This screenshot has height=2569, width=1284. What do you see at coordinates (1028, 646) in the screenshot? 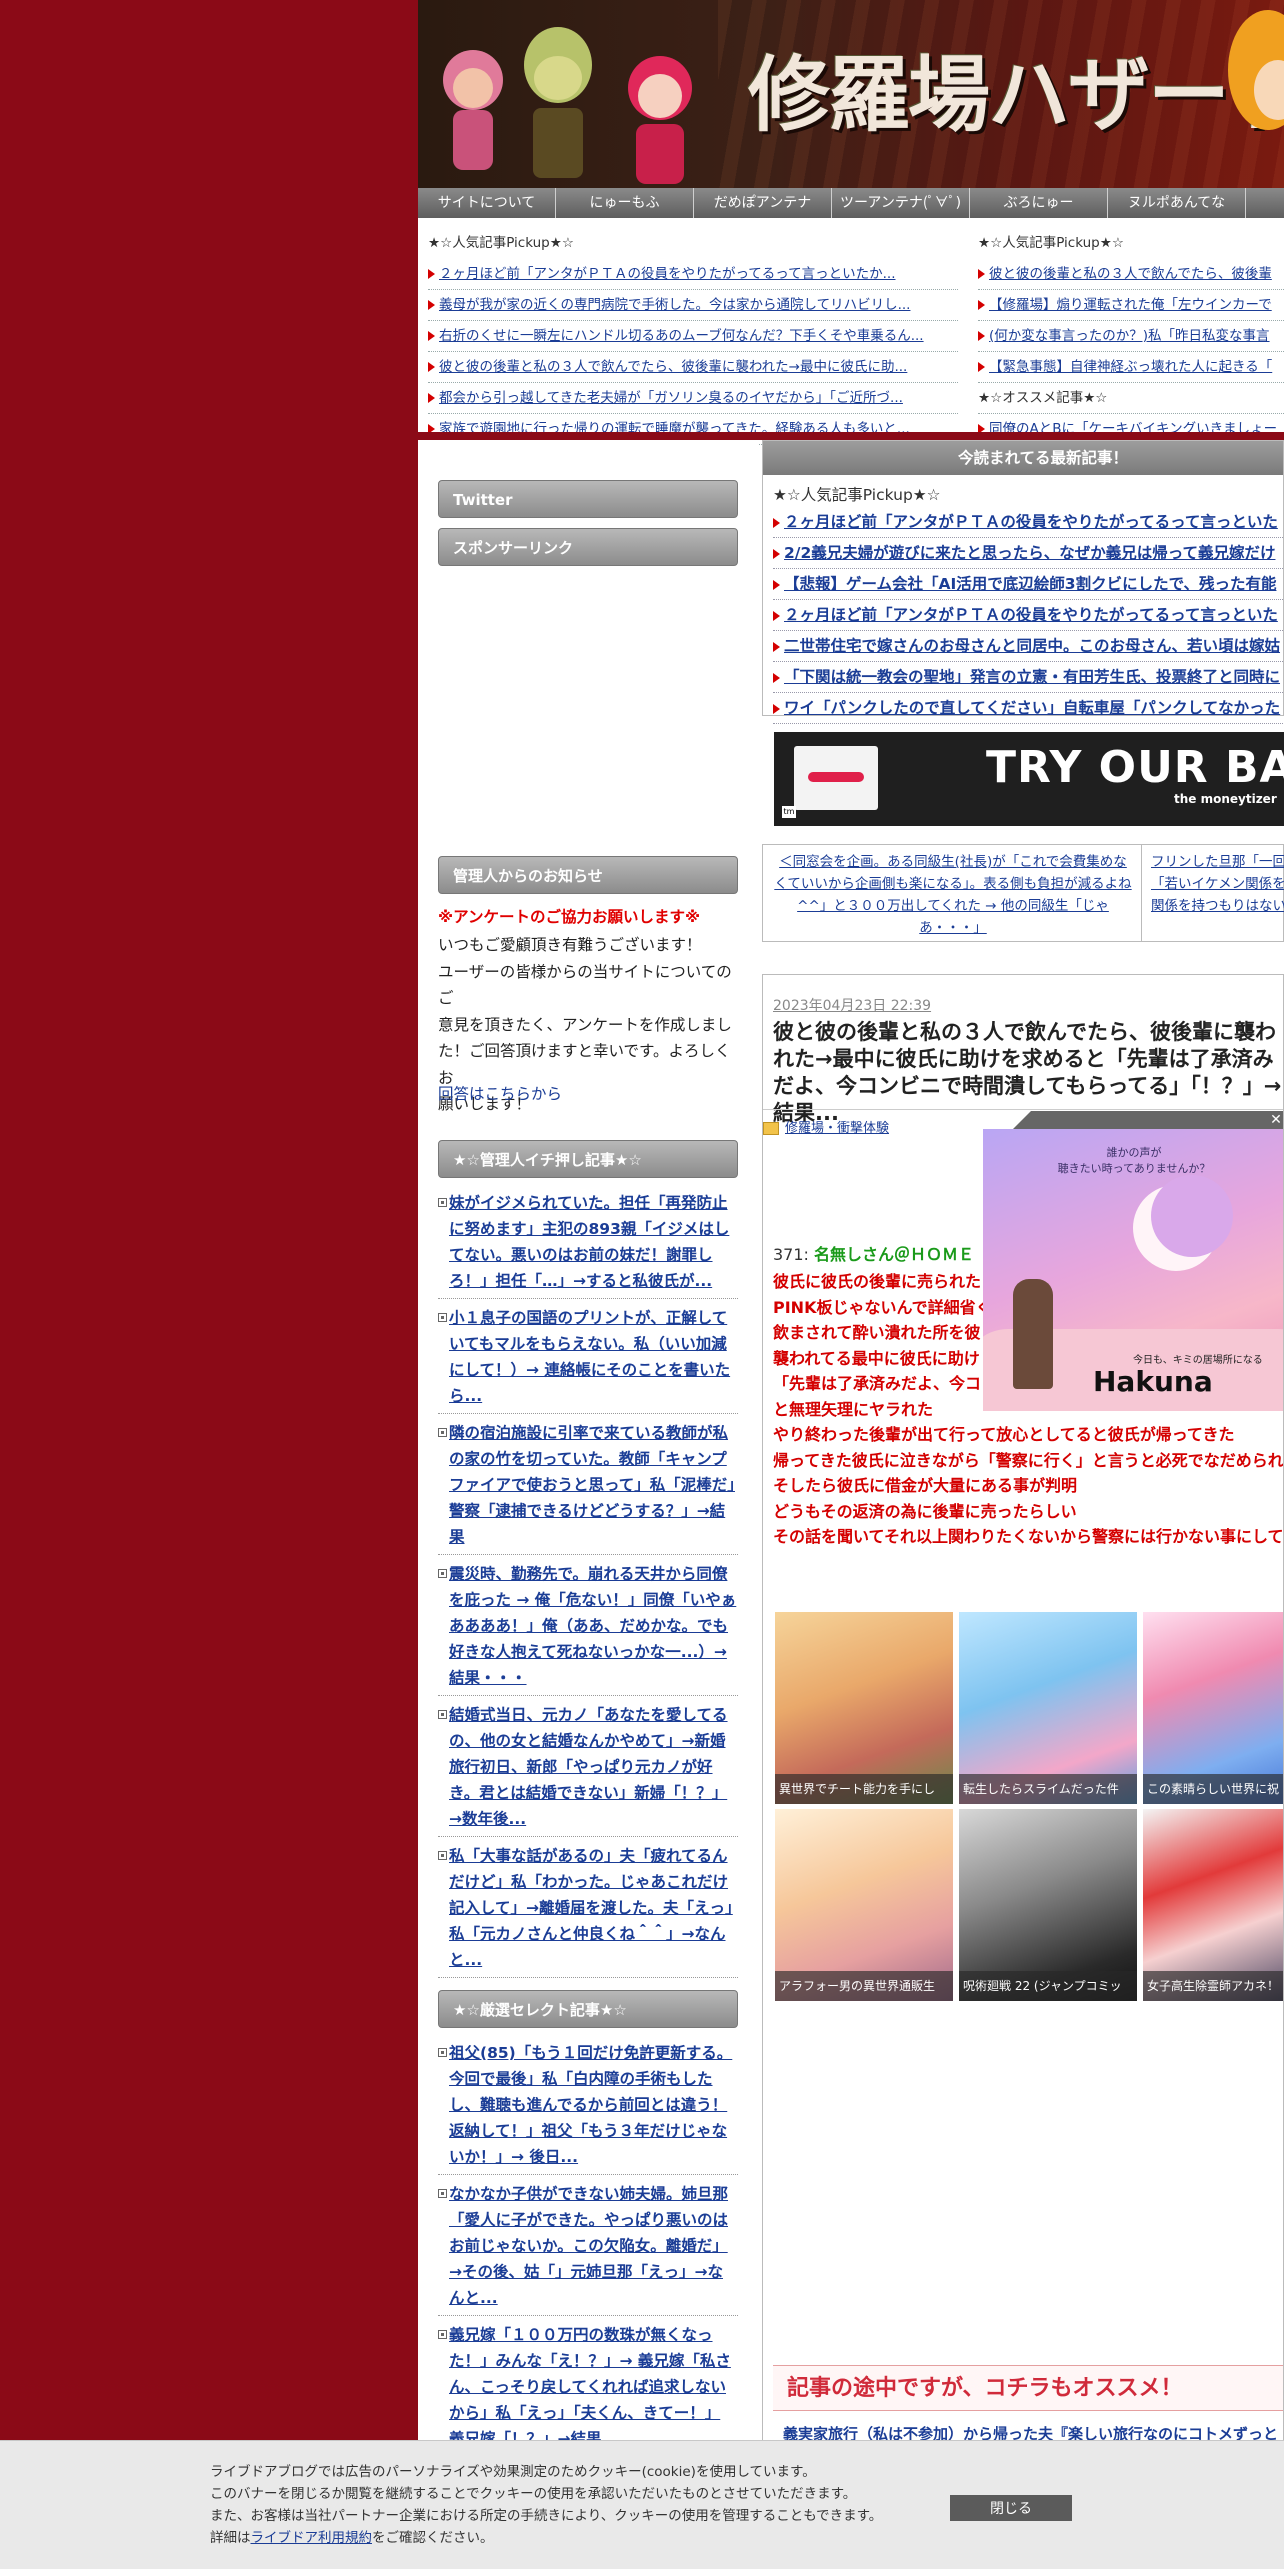
I see `list-item: 二世帯住宅で嫁さんのお母さんと同居中。このお母さん、若い頃は嫁姑` at bounding box center [1028, 646].